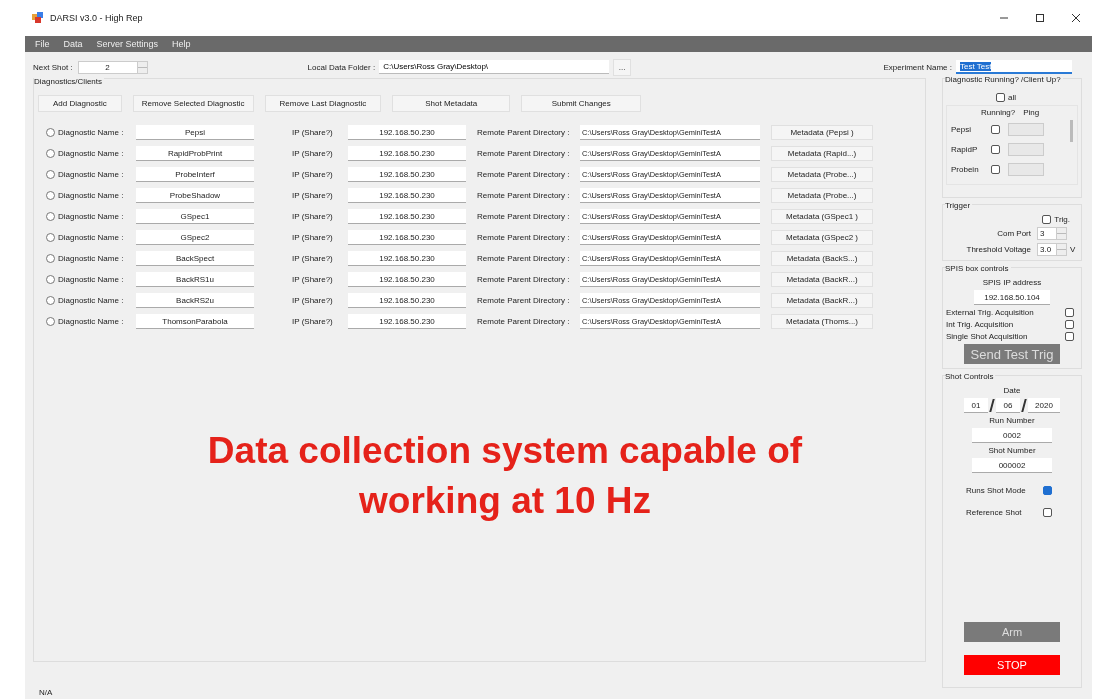 This screenshot has height=699, width=1099. Describe the element at coordinates (195, 195) in the screenshot. I see `diagnostic-name-field: ProbeShadow` at that location.